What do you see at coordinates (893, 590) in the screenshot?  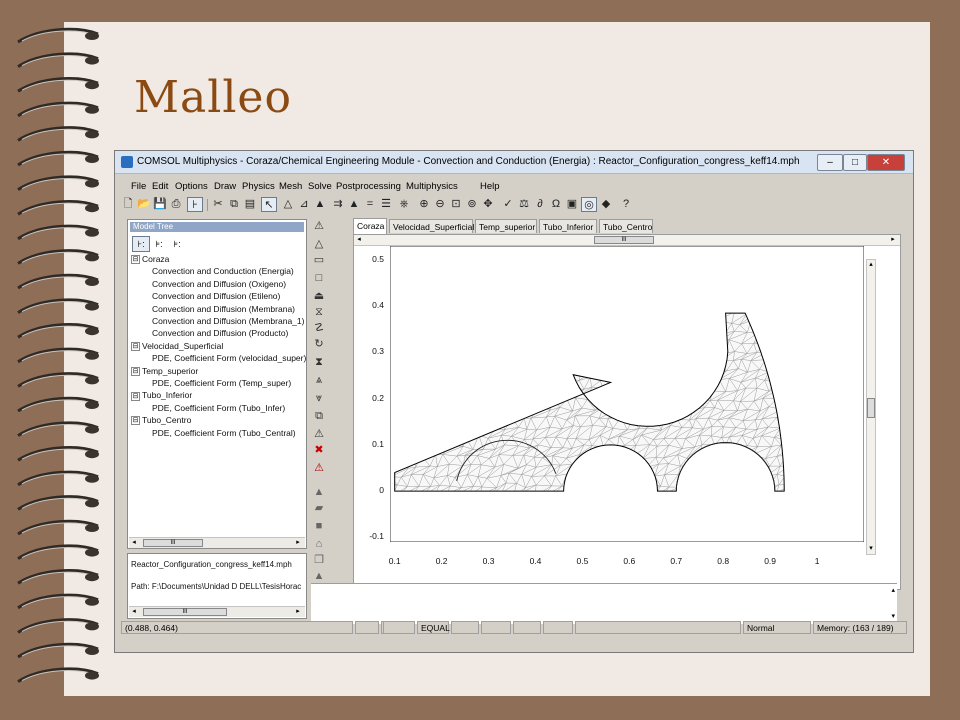 I see `scroll-up-arrow-icon: ▴` at bounding box center [893, 590].